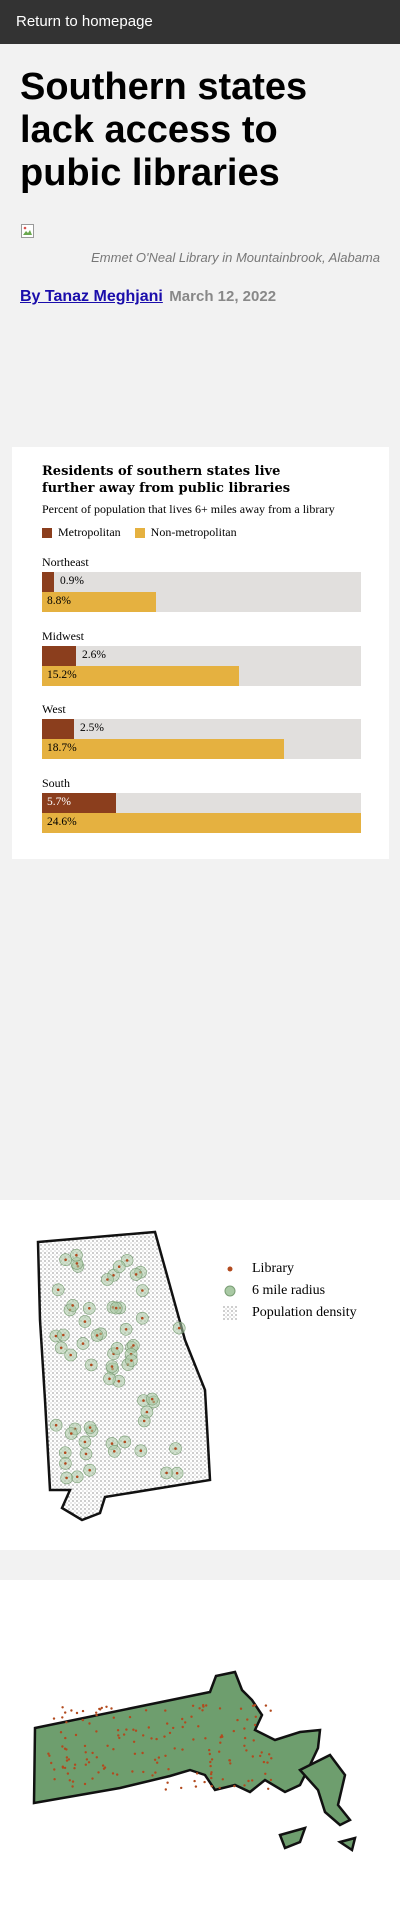  What do you see at coordinates (92, 728) in the screenshot?
I see `bar-value-label: 2.5%` at bounding box center [92, 728].